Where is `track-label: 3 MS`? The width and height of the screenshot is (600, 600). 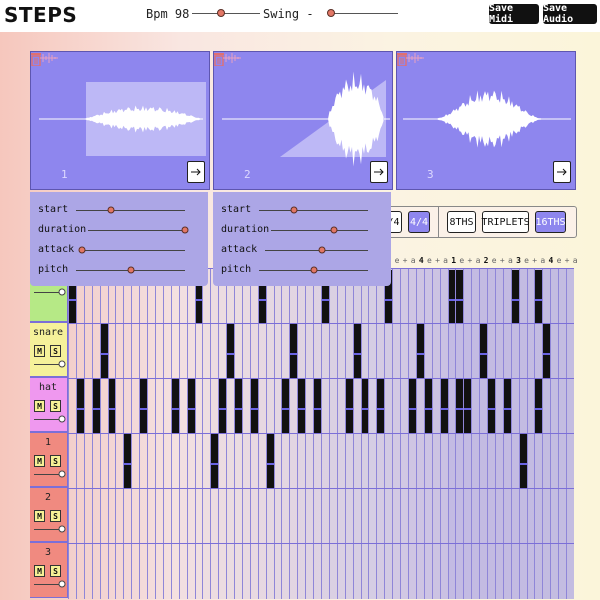 track-label: 3 MS is located at coordinates (49, 570).